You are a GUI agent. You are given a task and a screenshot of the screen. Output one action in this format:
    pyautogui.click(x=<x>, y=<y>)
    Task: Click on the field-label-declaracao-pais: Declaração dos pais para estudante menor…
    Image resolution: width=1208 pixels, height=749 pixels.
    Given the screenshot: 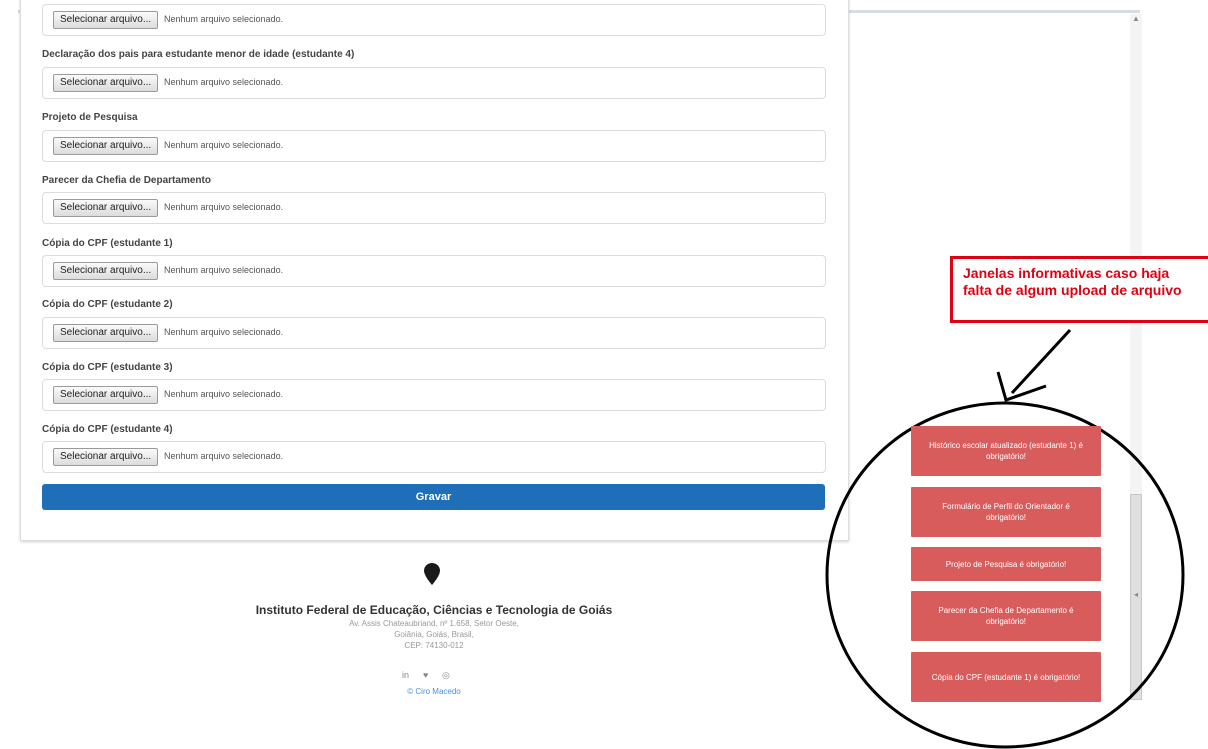 What is the action you would take?
    pyautogui.click(x=198, y=54)
    